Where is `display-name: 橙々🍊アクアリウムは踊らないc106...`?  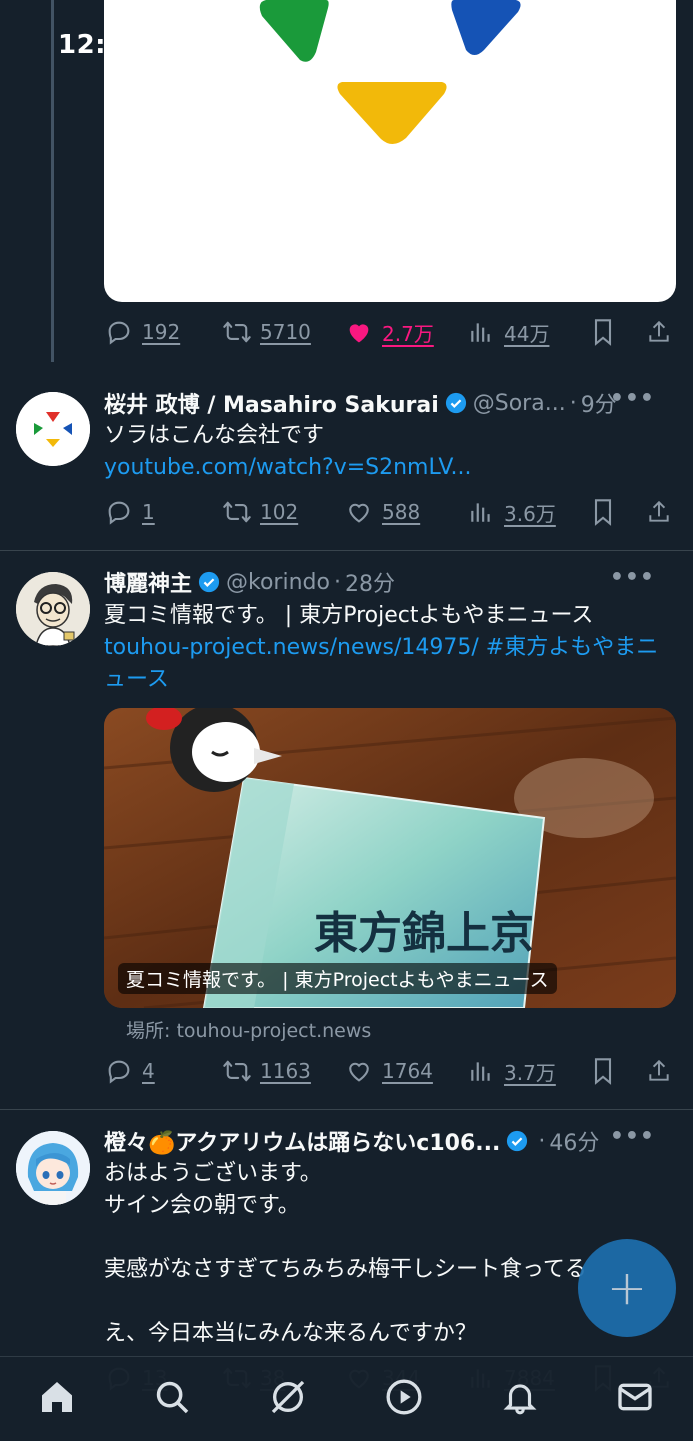
display-name: 橙々🍊アクアリウムは踊らないc106... is located at coordinates (302, 1141).